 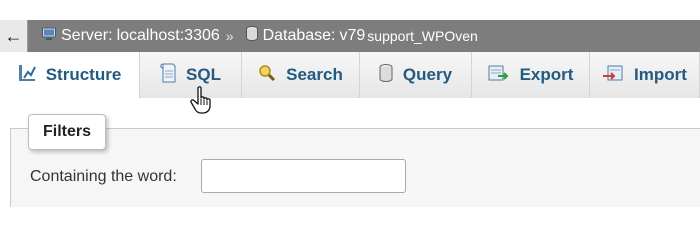 What do you see at coordinates (27, 75) in the screenshot?
I see `structure-icon` at bounding box center [27, 75].